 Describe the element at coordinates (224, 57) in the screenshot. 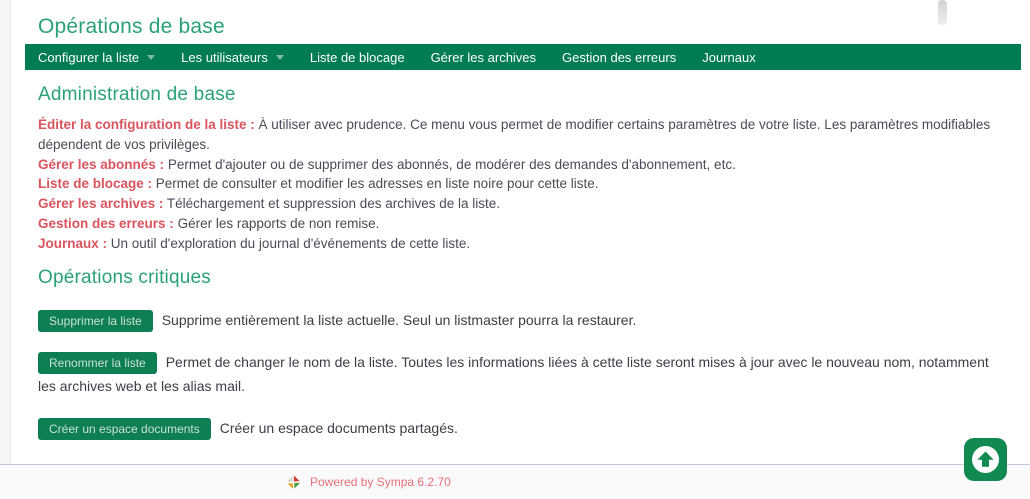

I see `menu-item-label: Les utilisateurs` at that location.